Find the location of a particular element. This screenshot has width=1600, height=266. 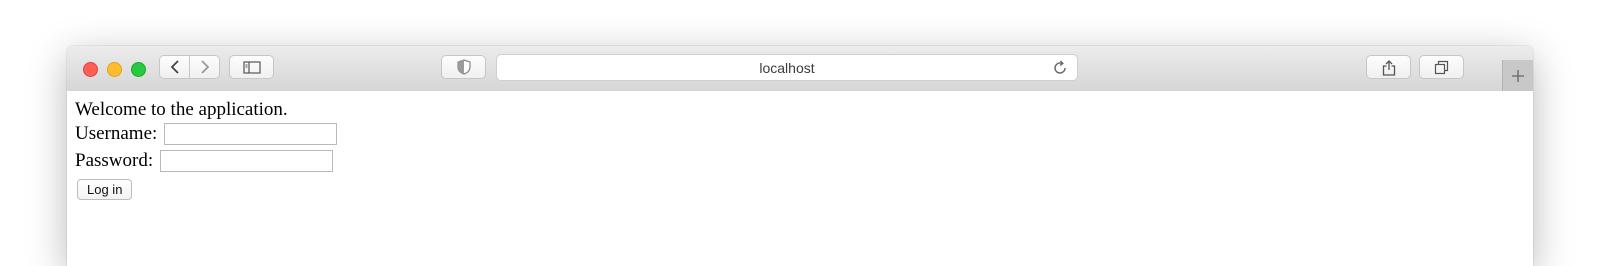

navigation-buttons is located at coordinates (189, 67).